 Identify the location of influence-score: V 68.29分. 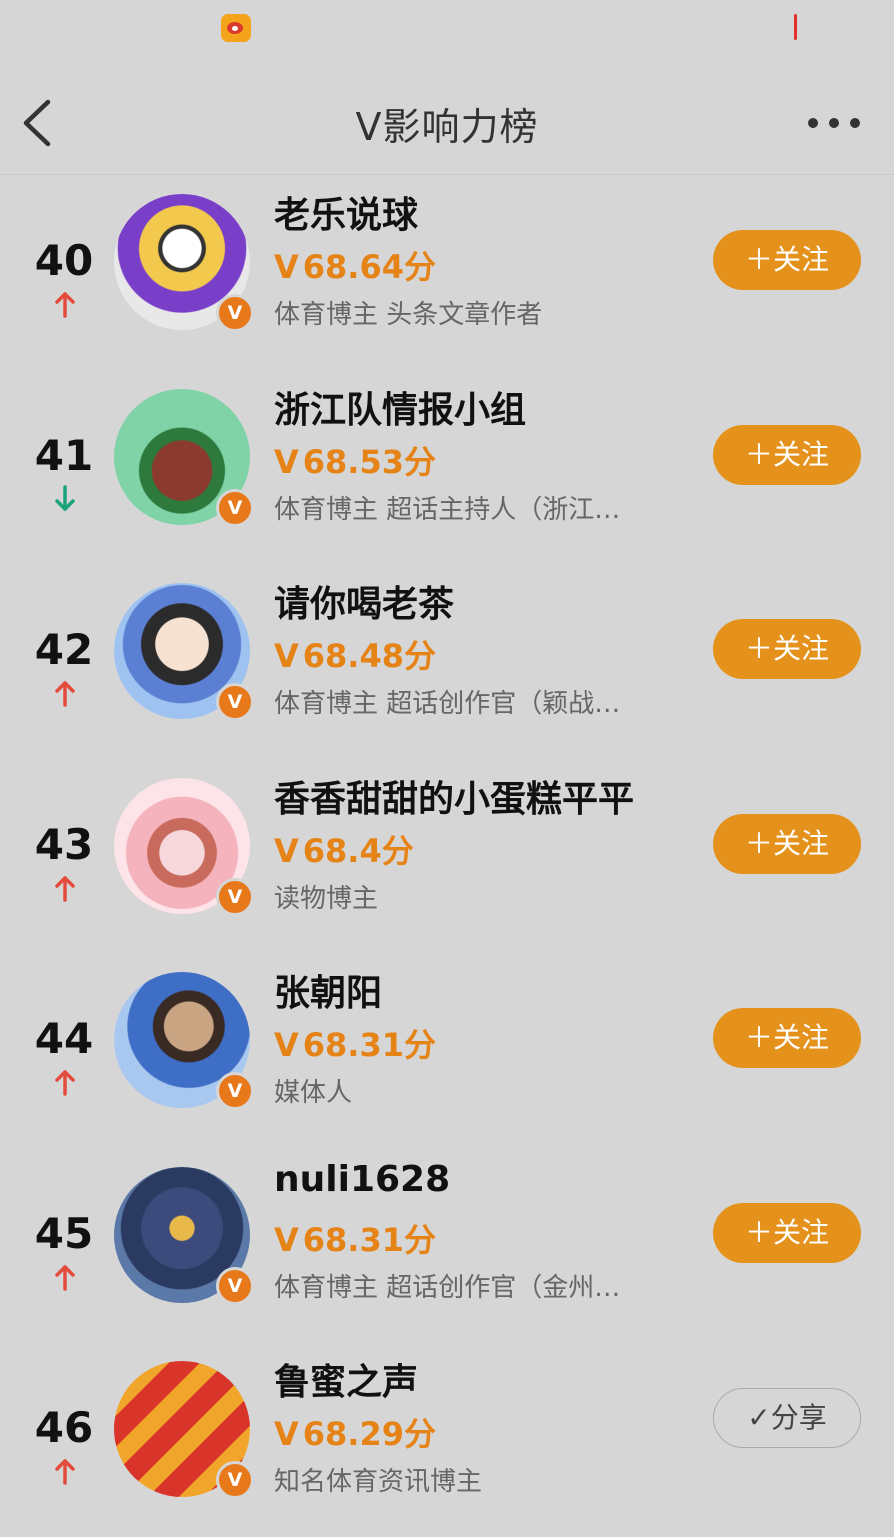
(355, 1432).